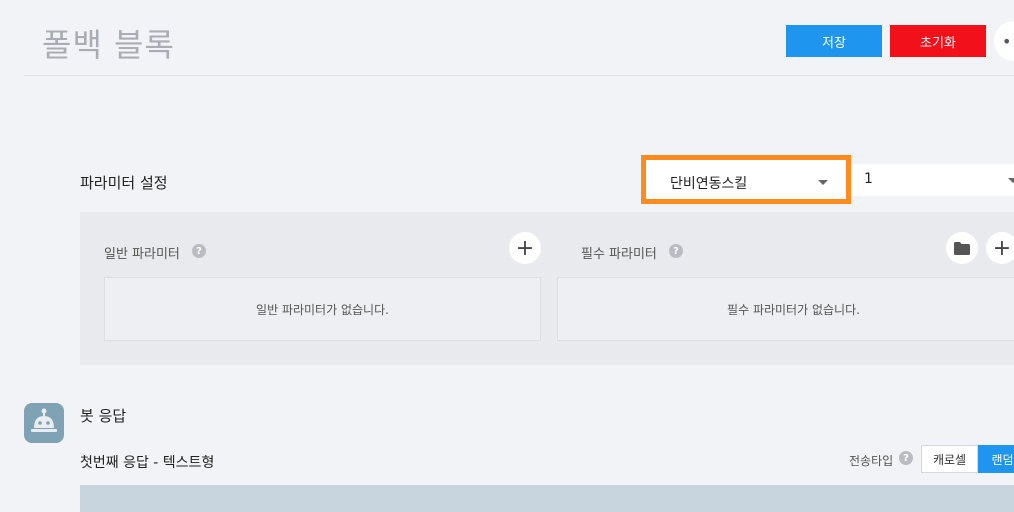 The image size is (1014, 512). What do you see at coordinates (44, 420) in the screenshot?
I see `bot-icon` at bounding box center [44, 420].